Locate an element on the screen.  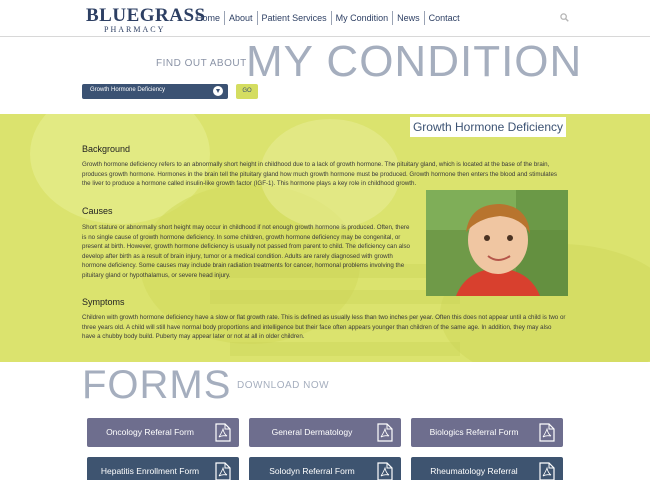
nav-about: About is located at coordinates (240, 18).